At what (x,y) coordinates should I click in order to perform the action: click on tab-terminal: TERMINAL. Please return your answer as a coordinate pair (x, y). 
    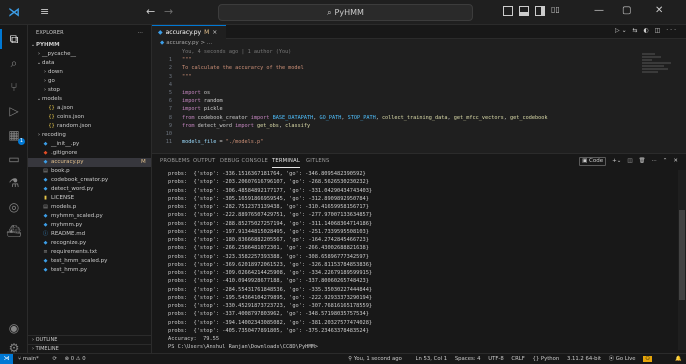
    Looking at the image, I should click on (286, 161).